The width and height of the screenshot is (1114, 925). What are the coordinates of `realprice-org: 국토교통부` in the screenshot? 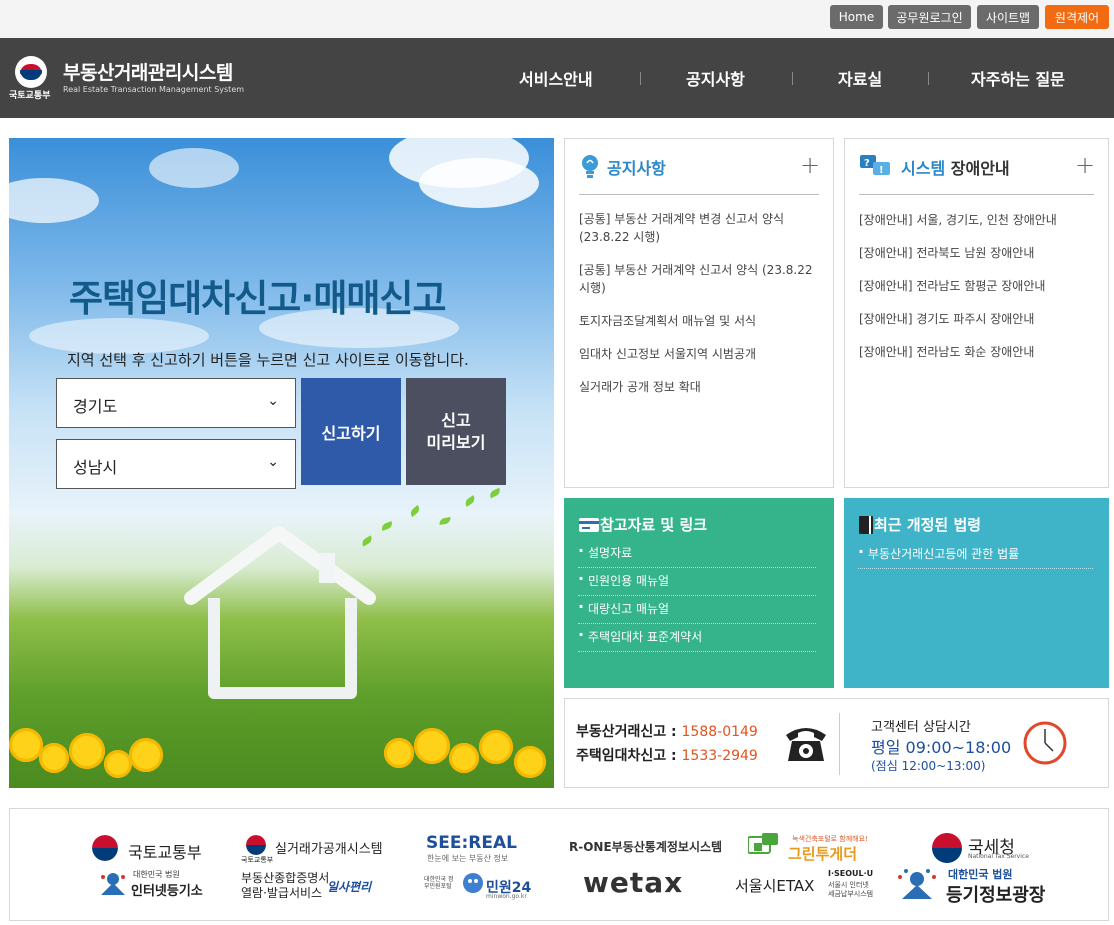 It's located at (257, 860).